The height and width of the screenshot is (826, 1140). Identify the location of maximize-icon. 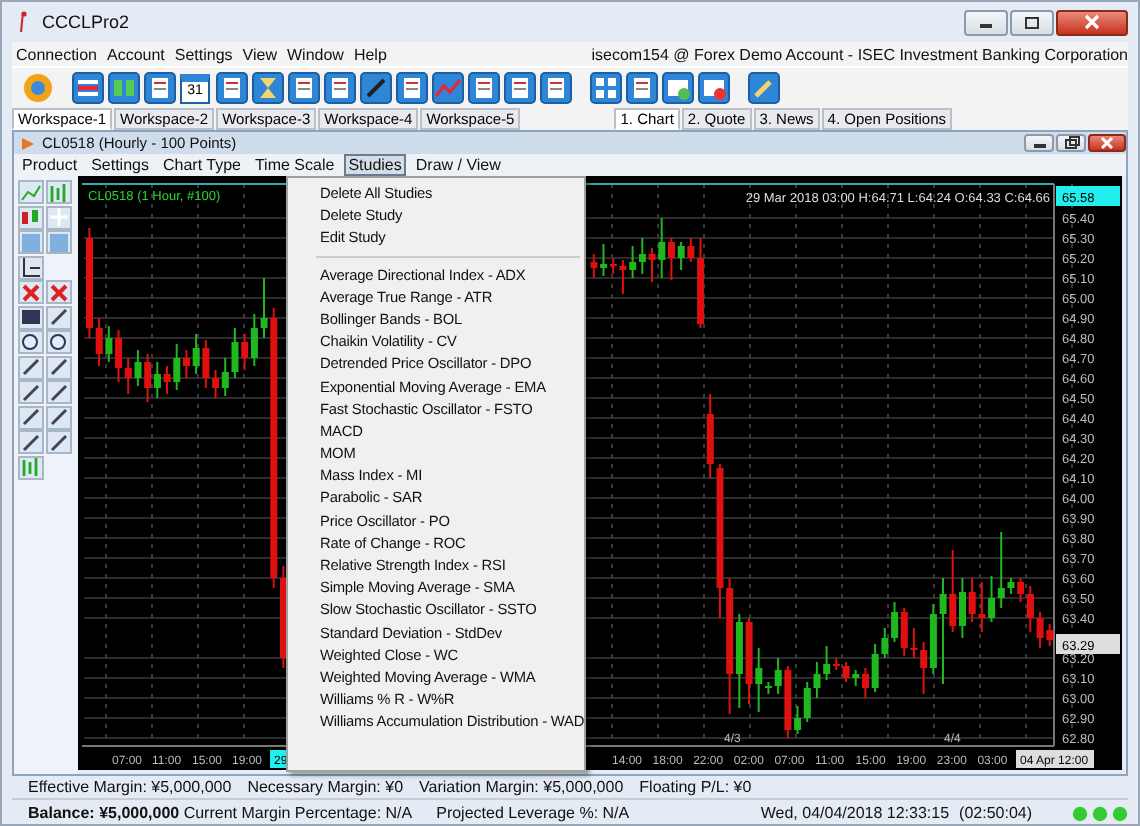
(1032, 22).